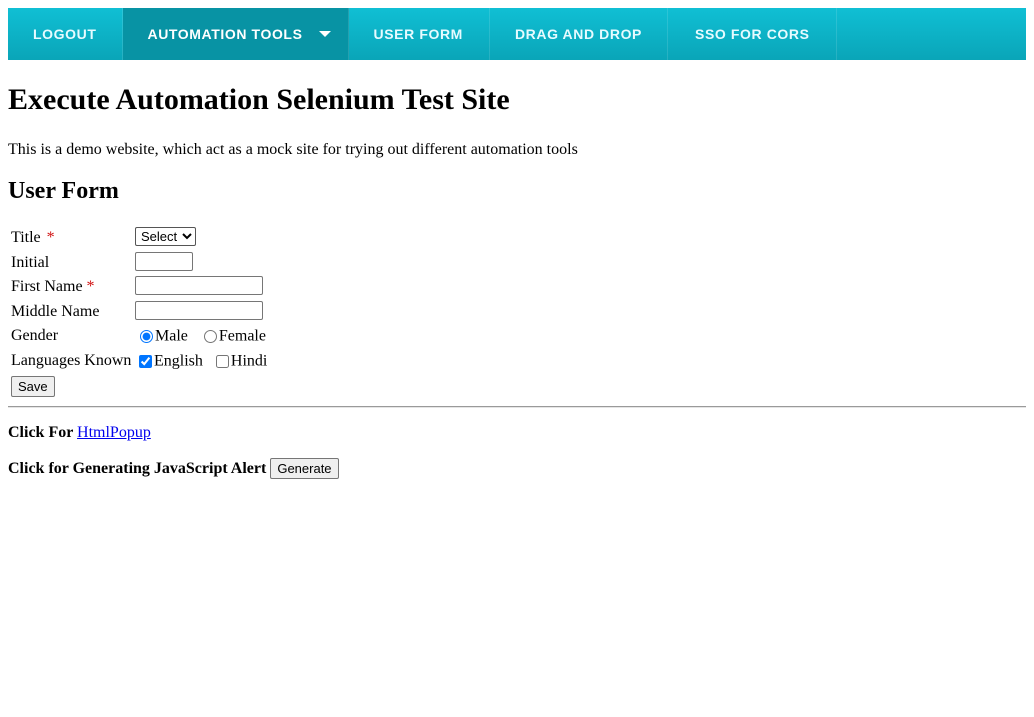  I want to click on nav-logout: LOGOUT, so click(66, 34).